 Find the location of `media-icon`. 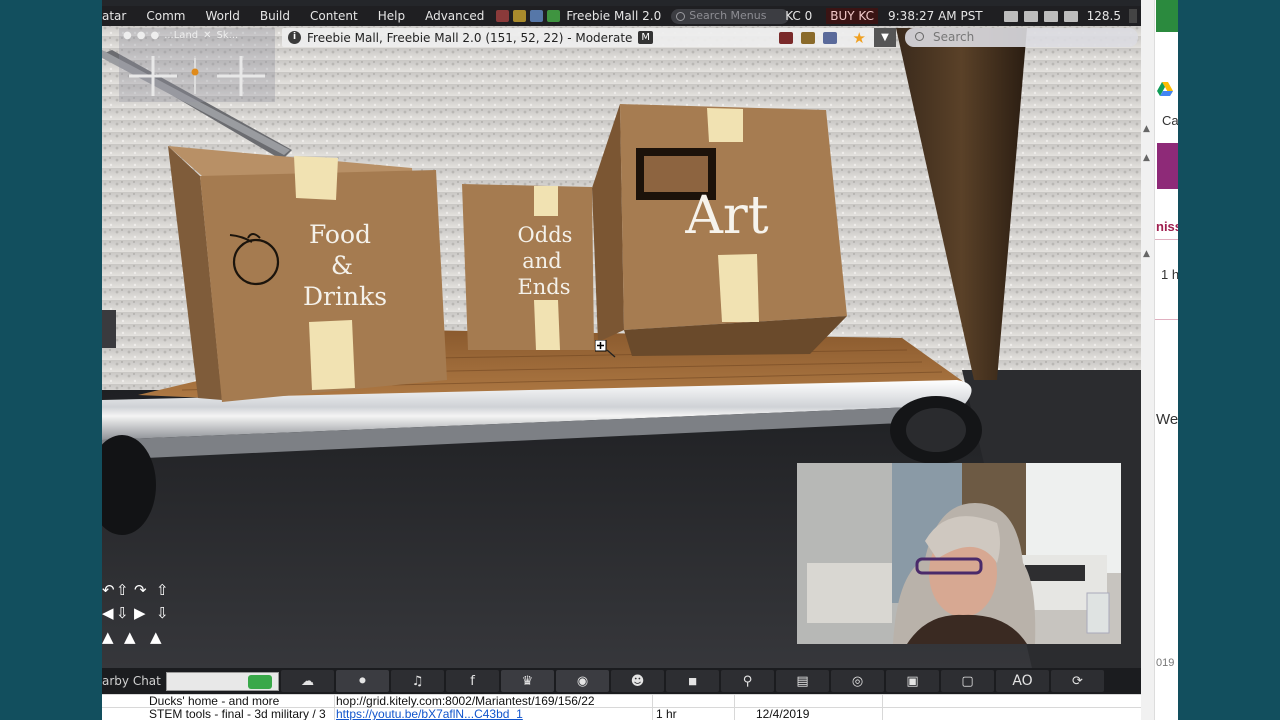

media-icon is located at coordinates (1050, 16).